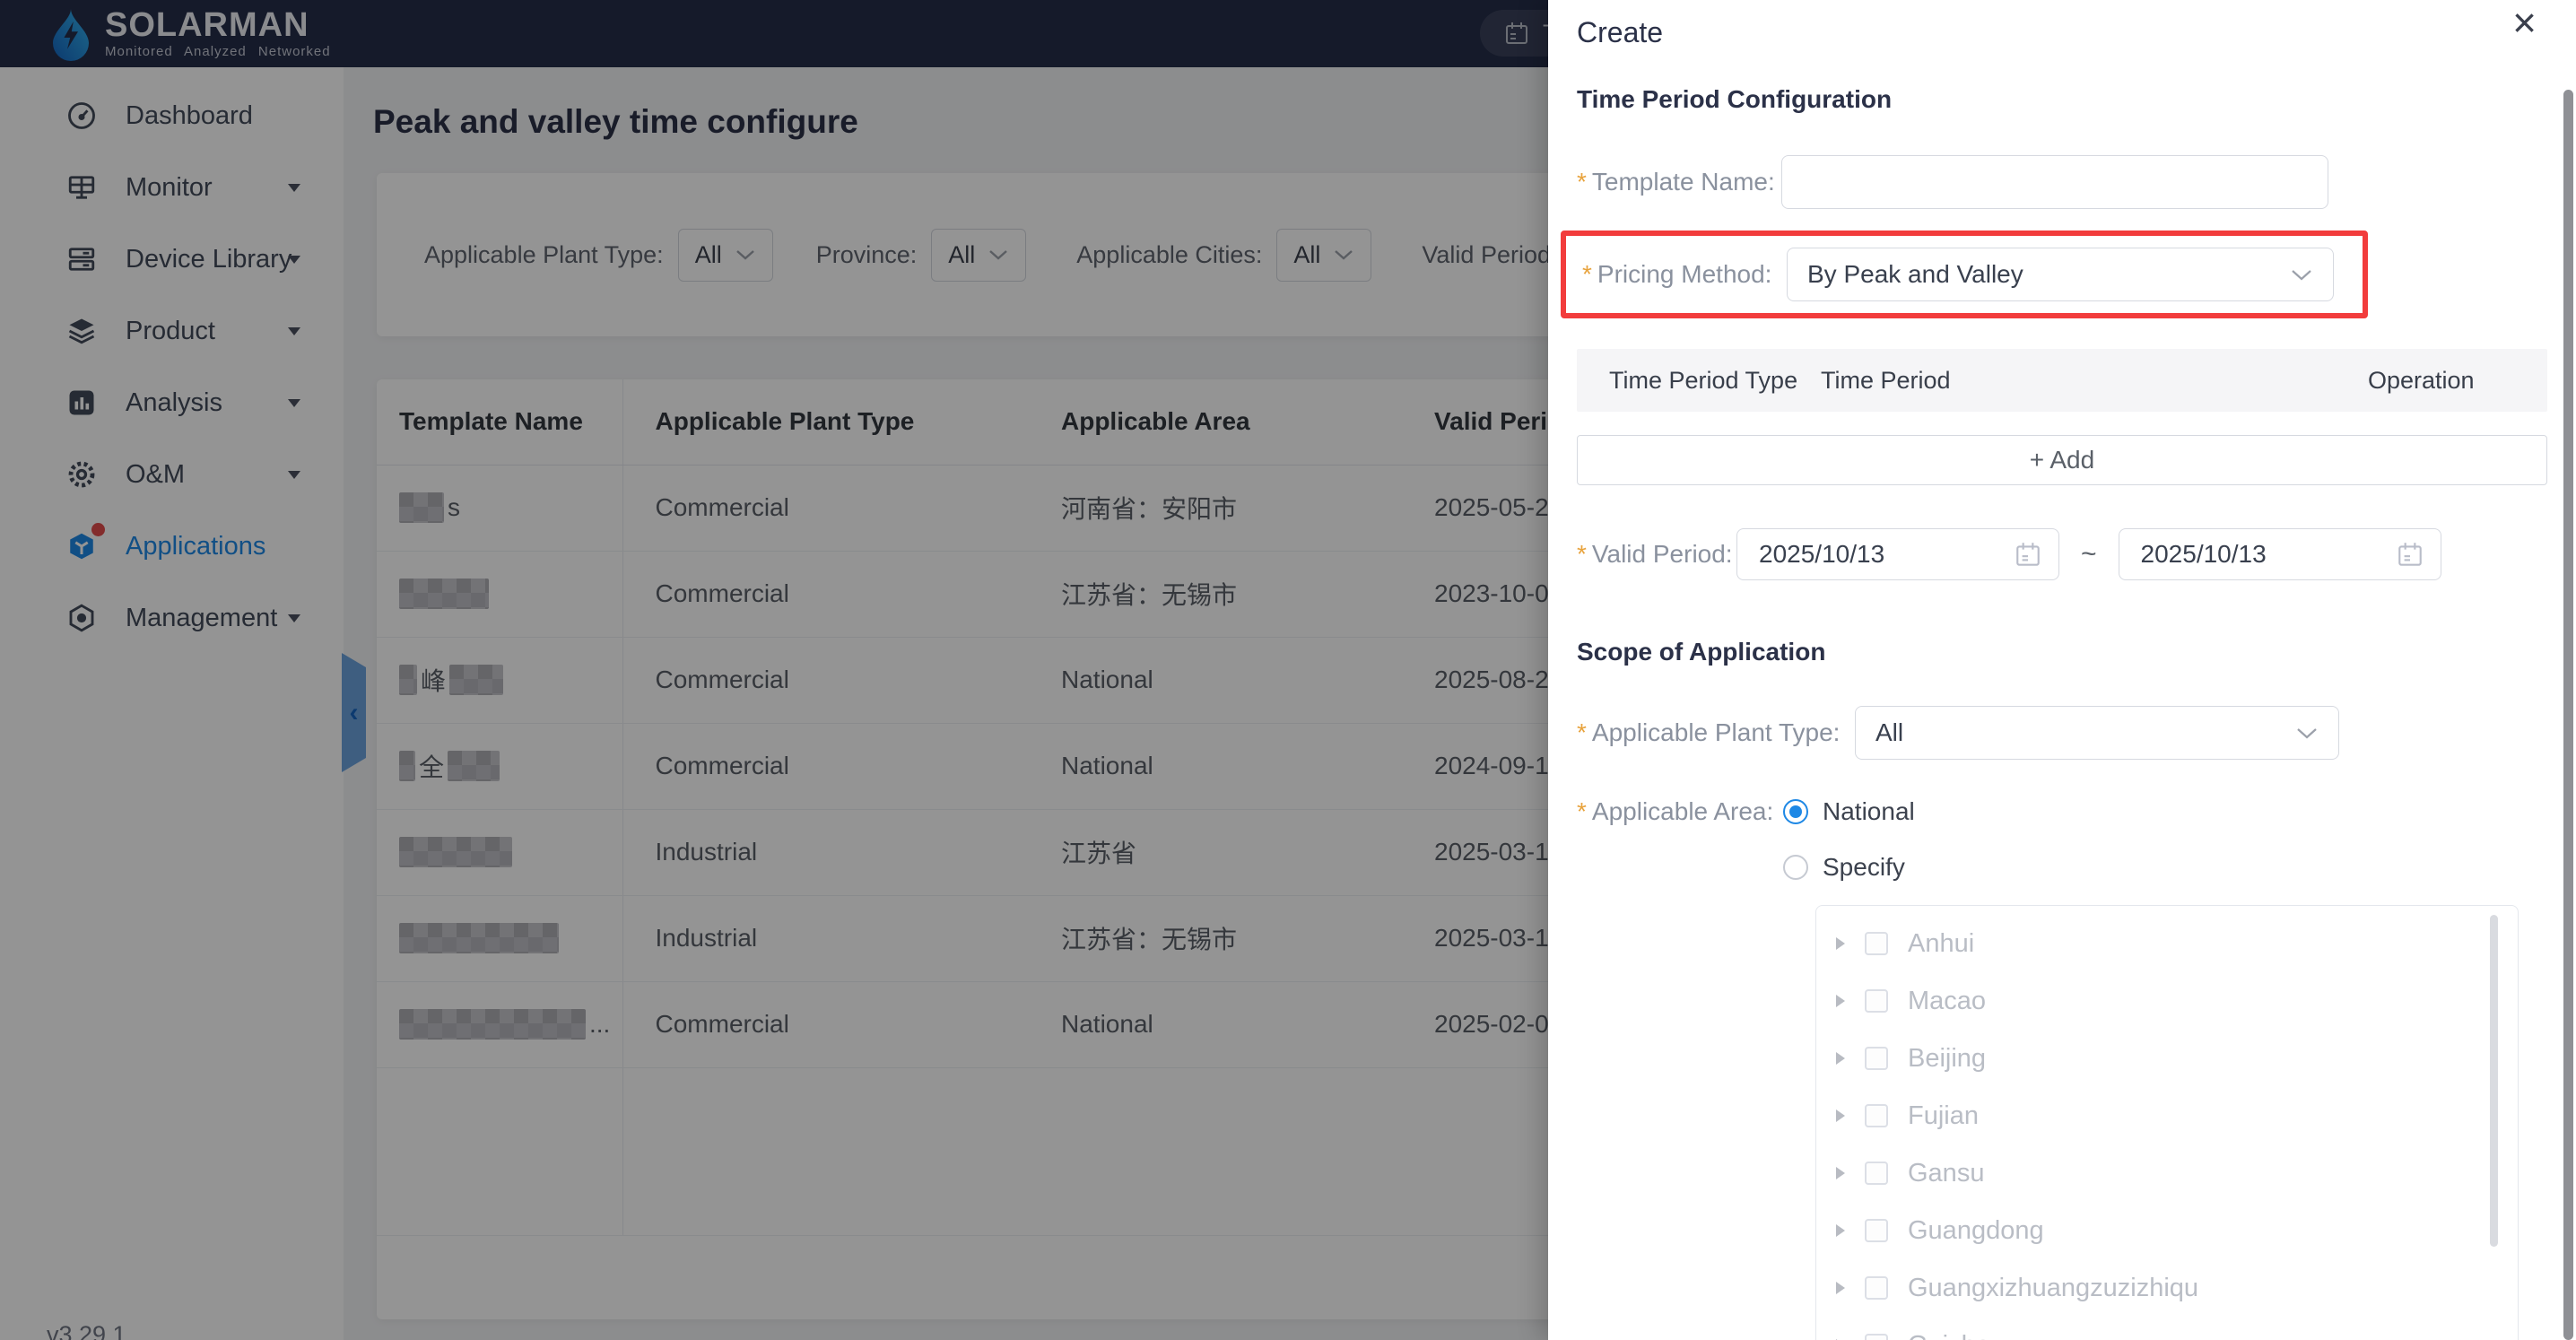  I want to click on period-col-type: Time Period Type, so click(1703, 380).